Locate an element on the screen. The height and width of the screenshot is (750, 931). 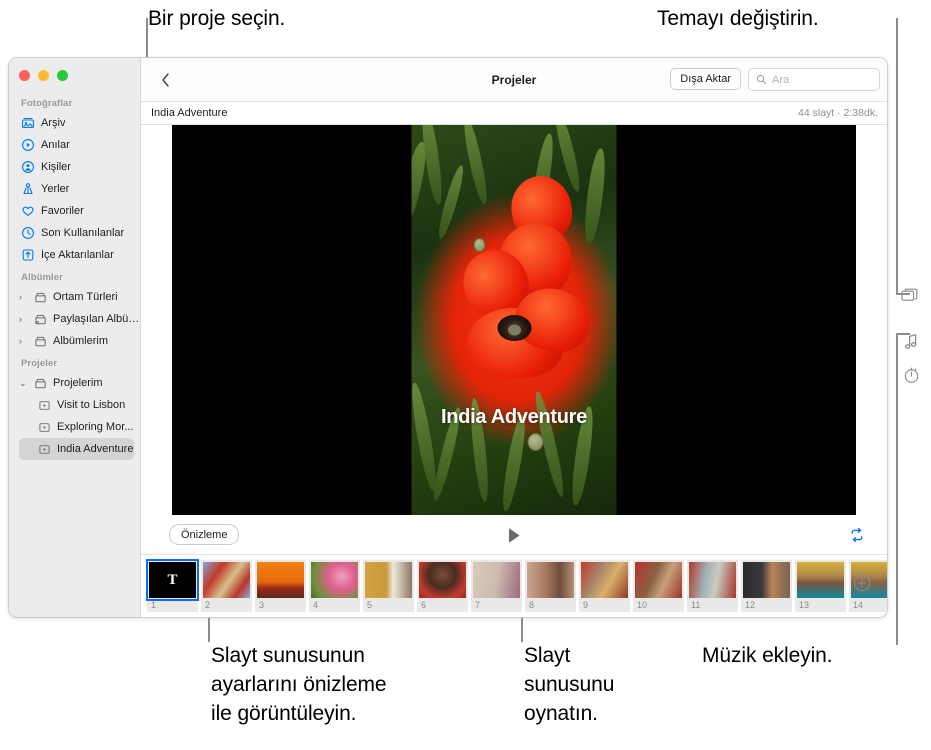
callout-play-slideshow: Slayt sunusunu oynatın. is located at coordinates (569, 684).